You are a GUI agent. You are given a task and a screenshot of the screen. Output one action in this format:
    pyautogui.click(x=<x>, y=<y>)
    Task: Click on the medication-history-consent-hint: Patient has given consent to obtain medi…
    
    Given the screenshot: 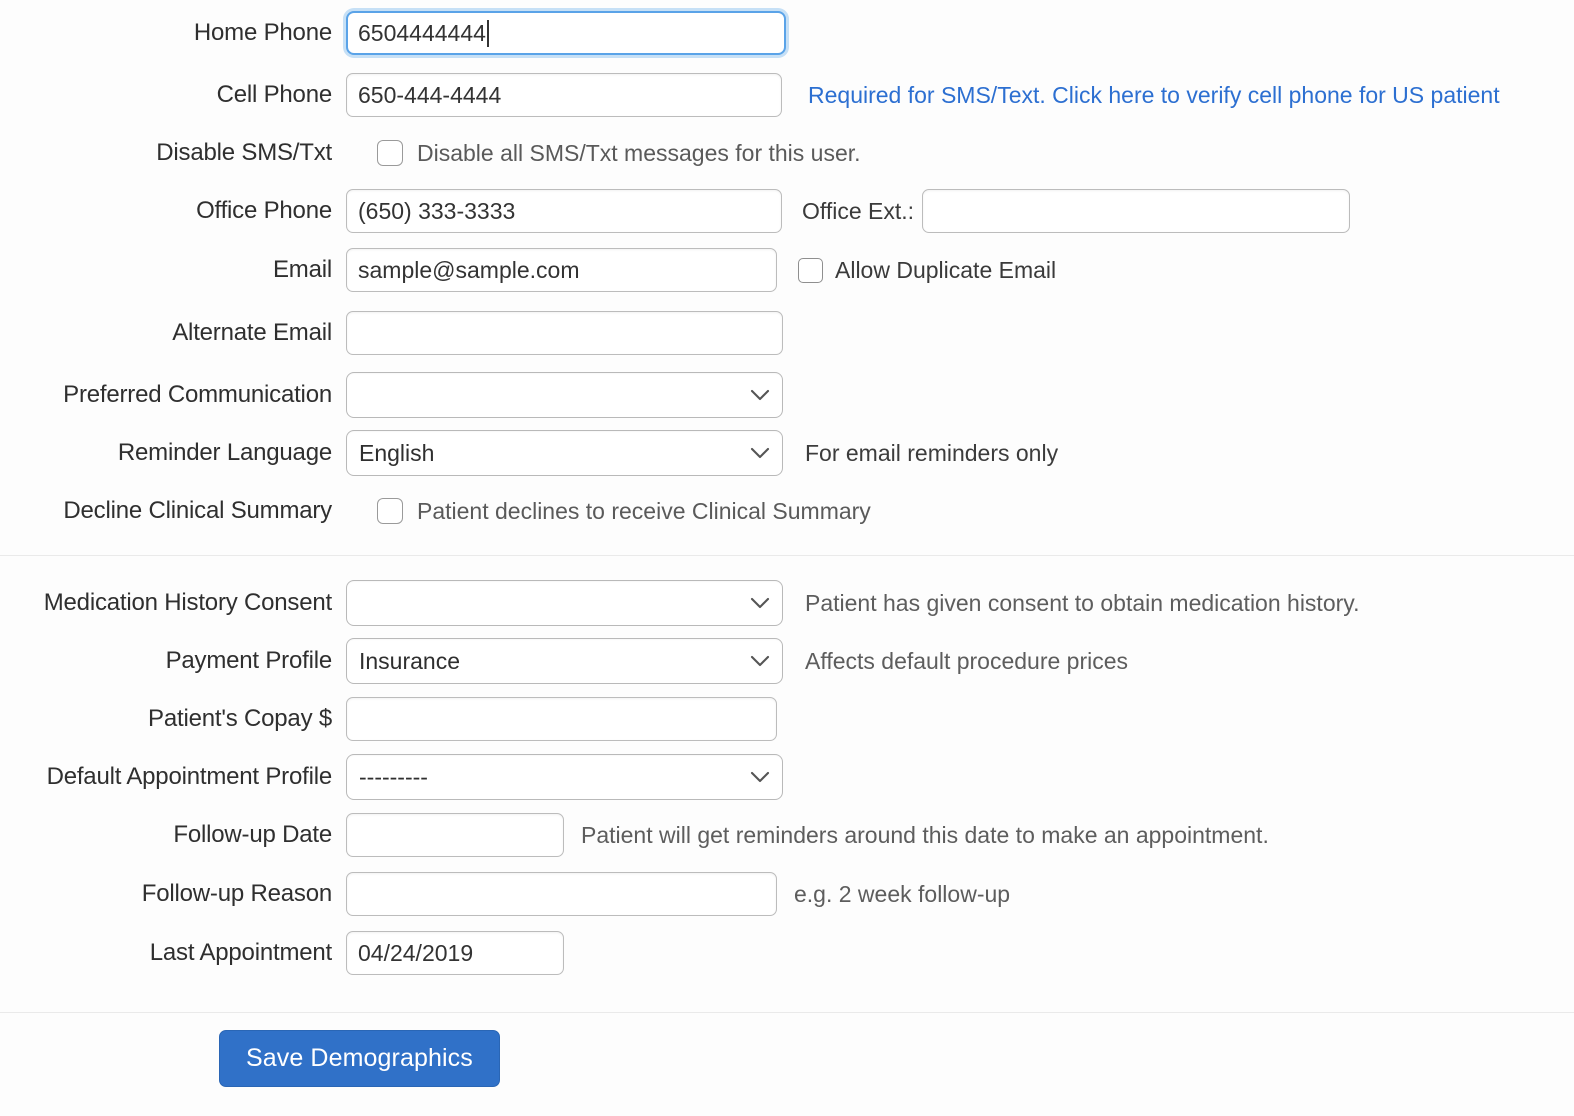 What is the action you would take?
    pyautogui.click(x=1082, y=602)
    